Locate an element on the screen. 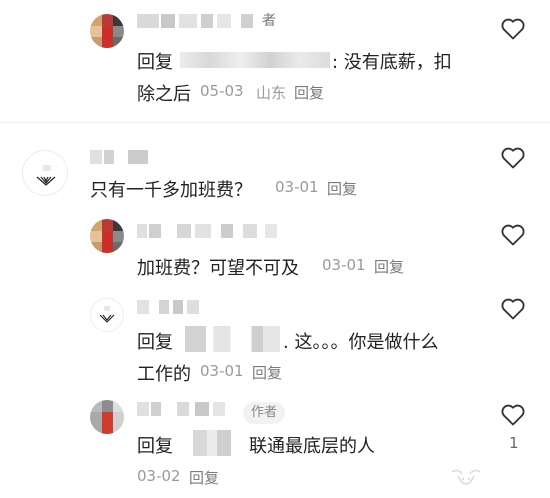 This screenshot has height=498, width=550. comment-text-body: . 这。。。你是做什么 is located at coordinates (361, 342).